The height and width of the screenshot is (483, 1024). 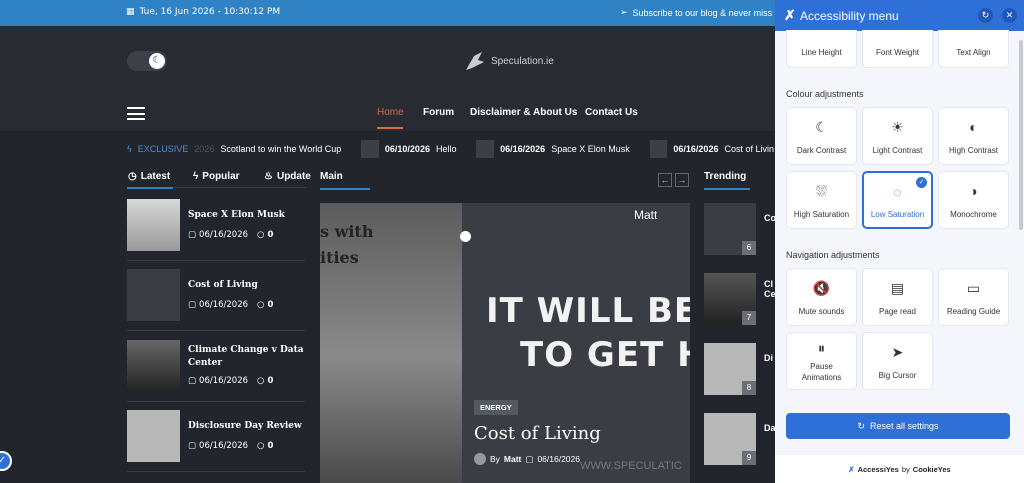 What do you see at coordinates (590, 149) in the screenshot?
I see `ticker-item: Space X Elon Musk` at bounding box center [590, 149].